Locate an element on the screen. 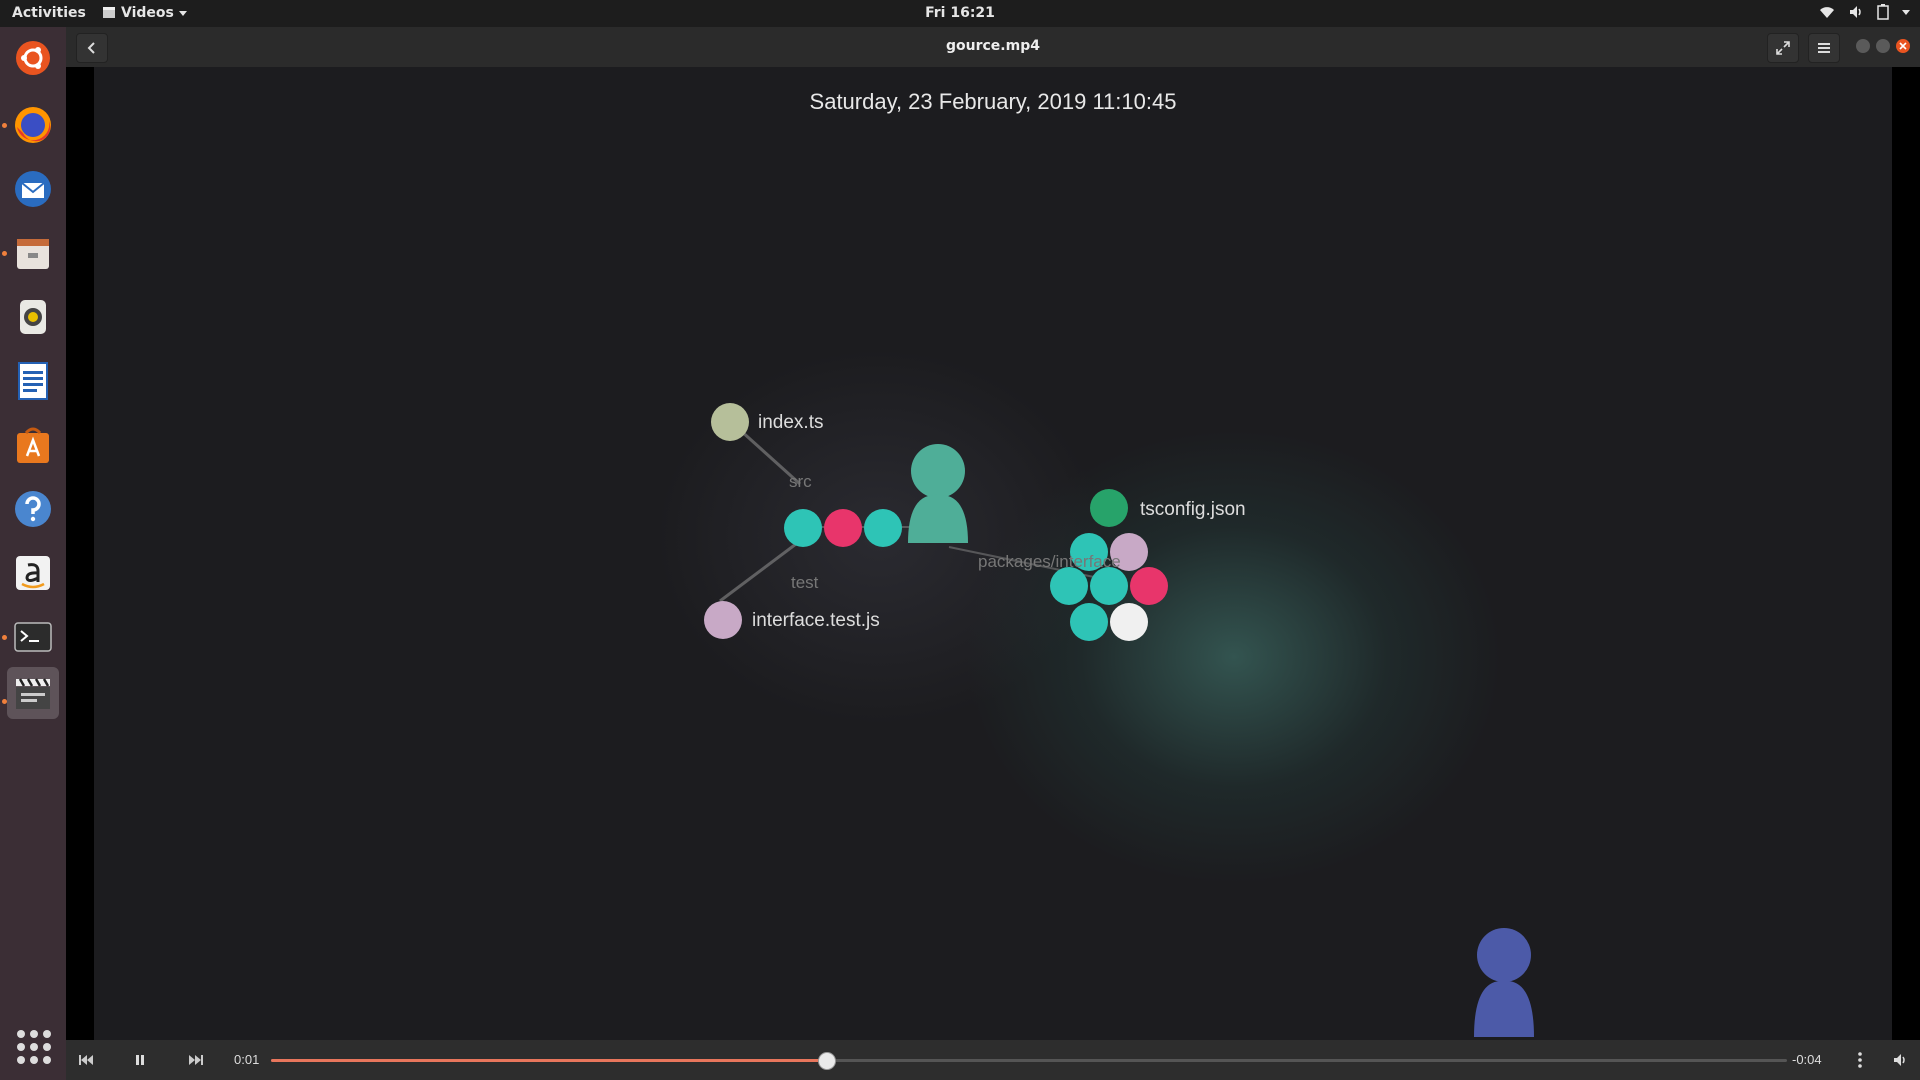 This screenshot has width=1920, height=1080. videos-icon is located at coordinates (33, 693).